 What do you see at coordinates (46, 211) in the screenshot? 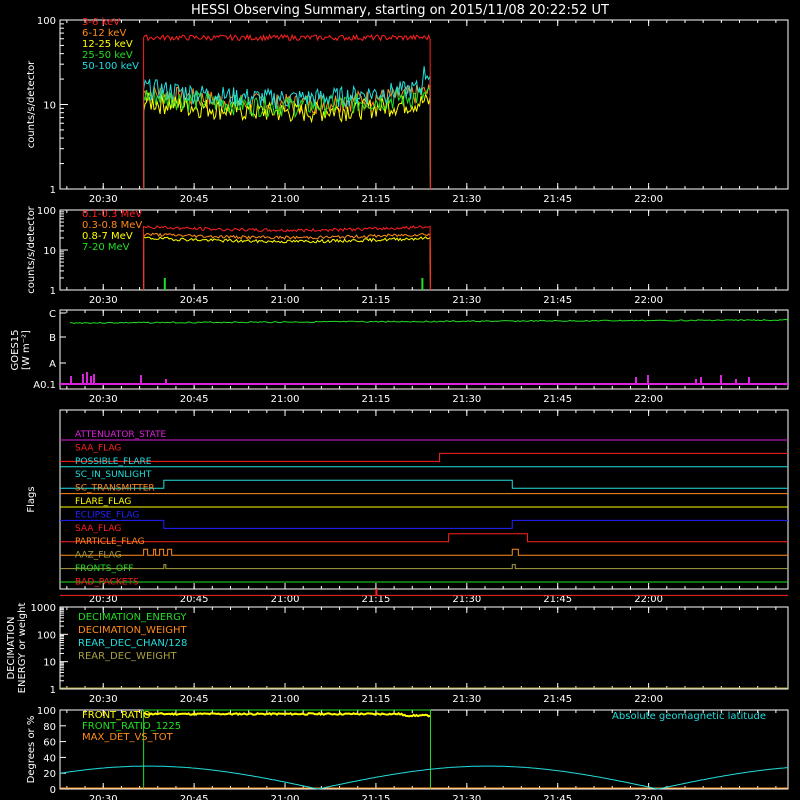
I see `panel2-ylabel-tick: 100` at bounding box center [46, 211].